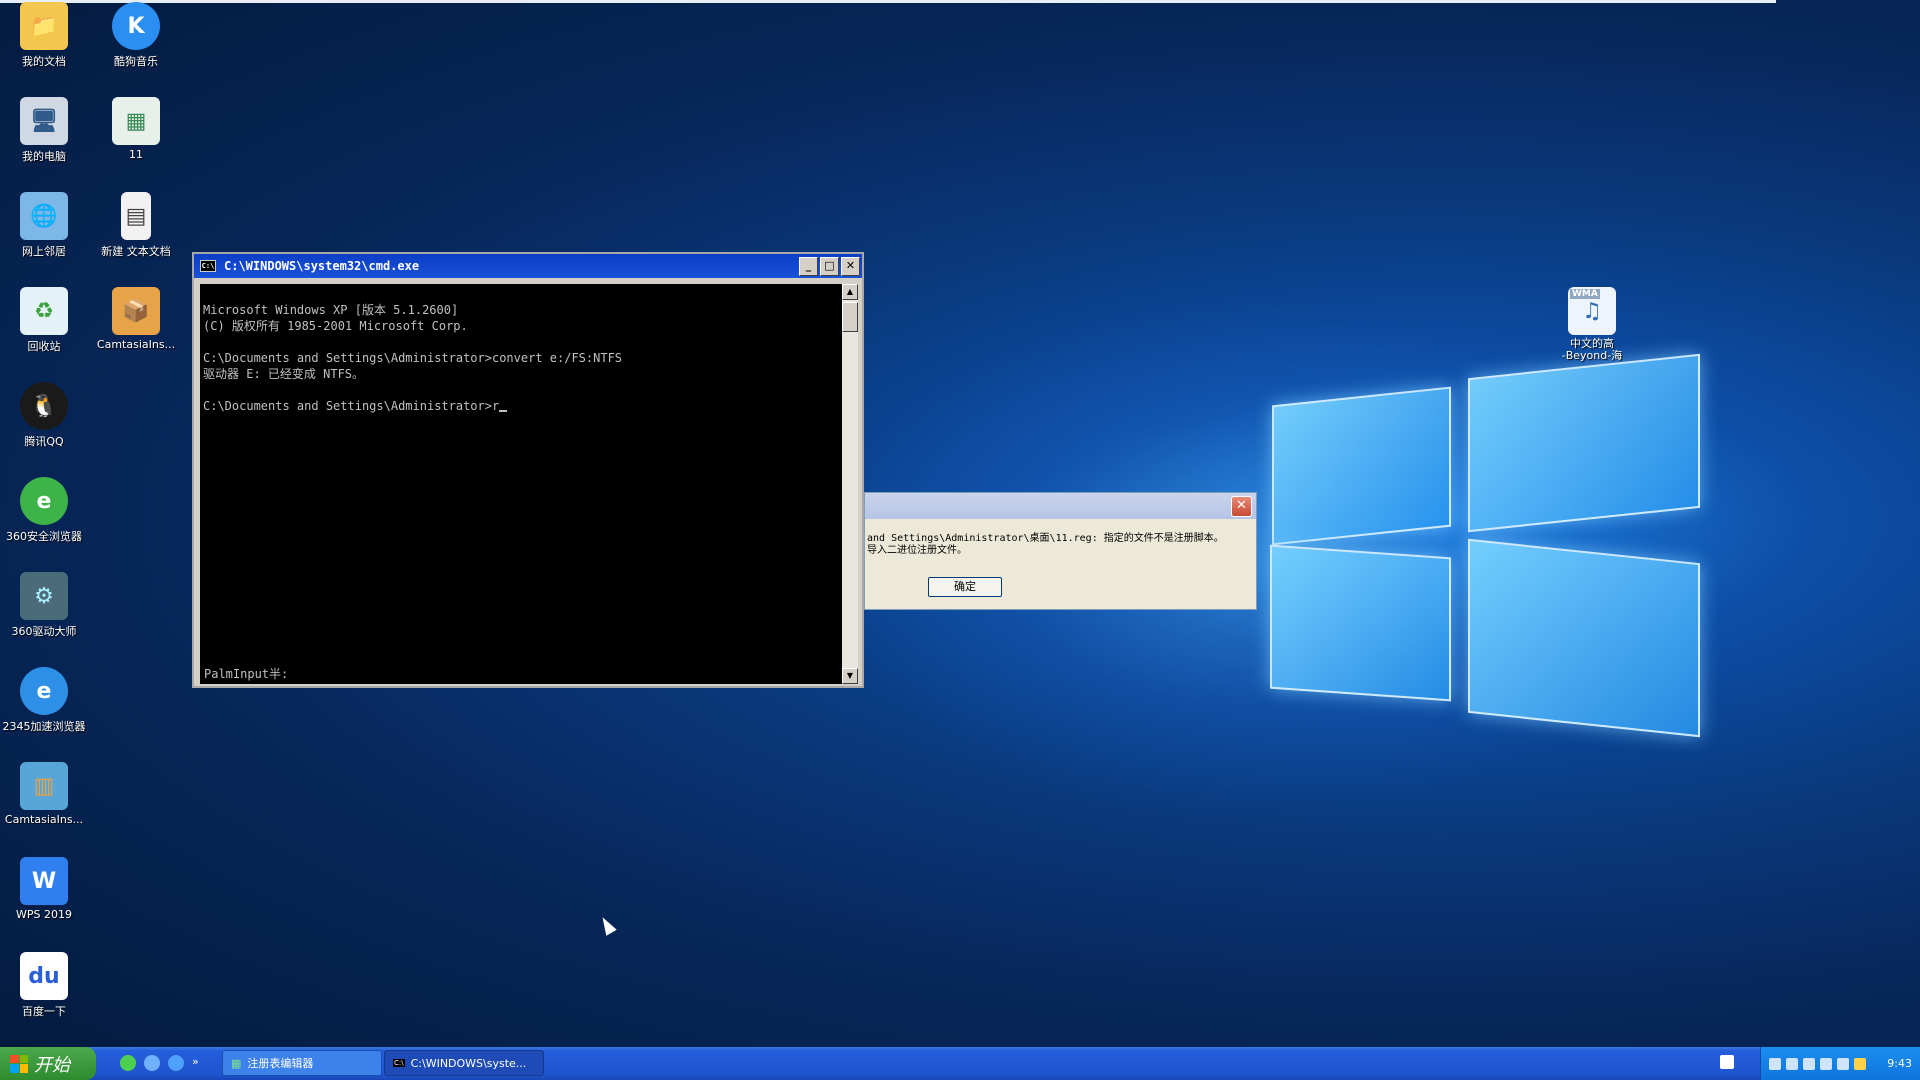 The width and height of the screenshot is (1920, 1080). Describe the element at coordinates (335, 326) in the screenshot. I see `console-line: (C) 版权所有 1985-2001 Microsoft Corp.` at that location.